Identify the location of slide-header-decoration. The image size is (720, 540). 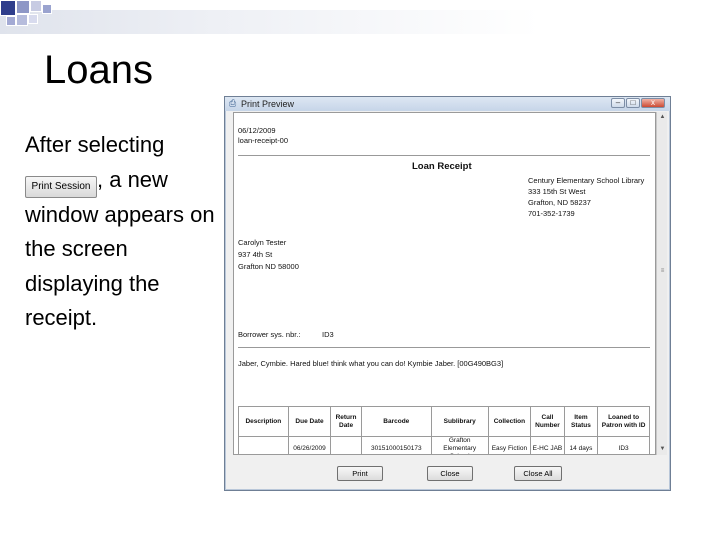
(360, 20).